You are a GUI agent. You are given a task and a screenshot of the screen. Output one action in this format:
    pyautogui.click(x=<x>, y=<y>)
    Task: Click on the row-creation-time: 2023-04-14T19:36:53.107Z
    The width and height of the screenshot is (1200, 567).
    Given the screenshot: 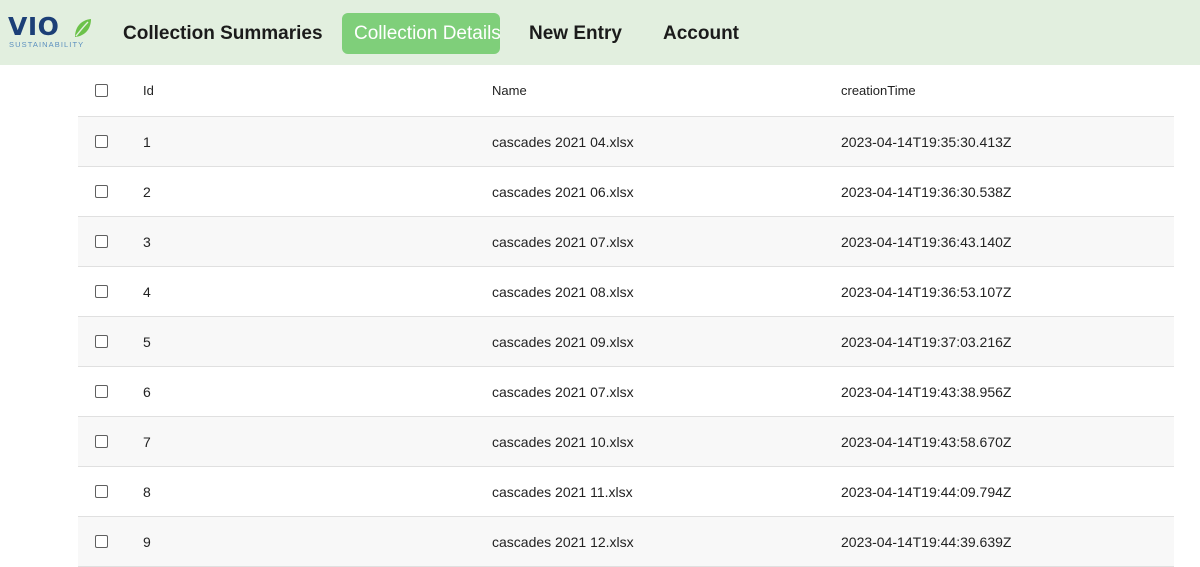 What is the action you would take?
    pyautogui.click(x=926, y=291)
    